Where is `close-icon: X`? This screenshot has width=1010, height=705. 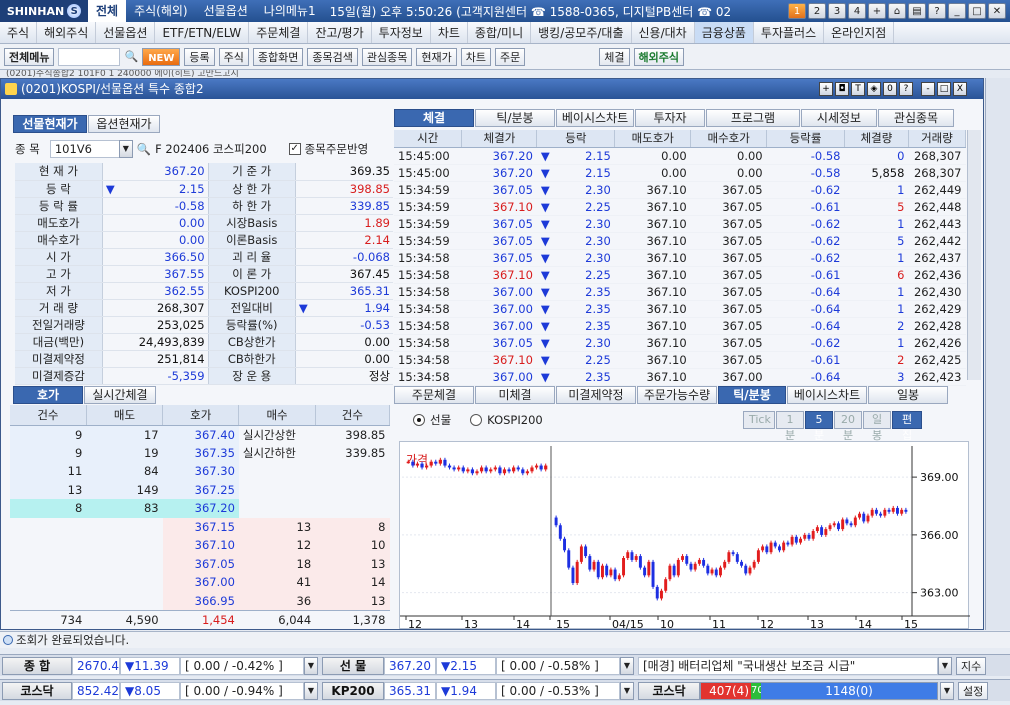 close-icon: X is located at coordinates (960, 89).